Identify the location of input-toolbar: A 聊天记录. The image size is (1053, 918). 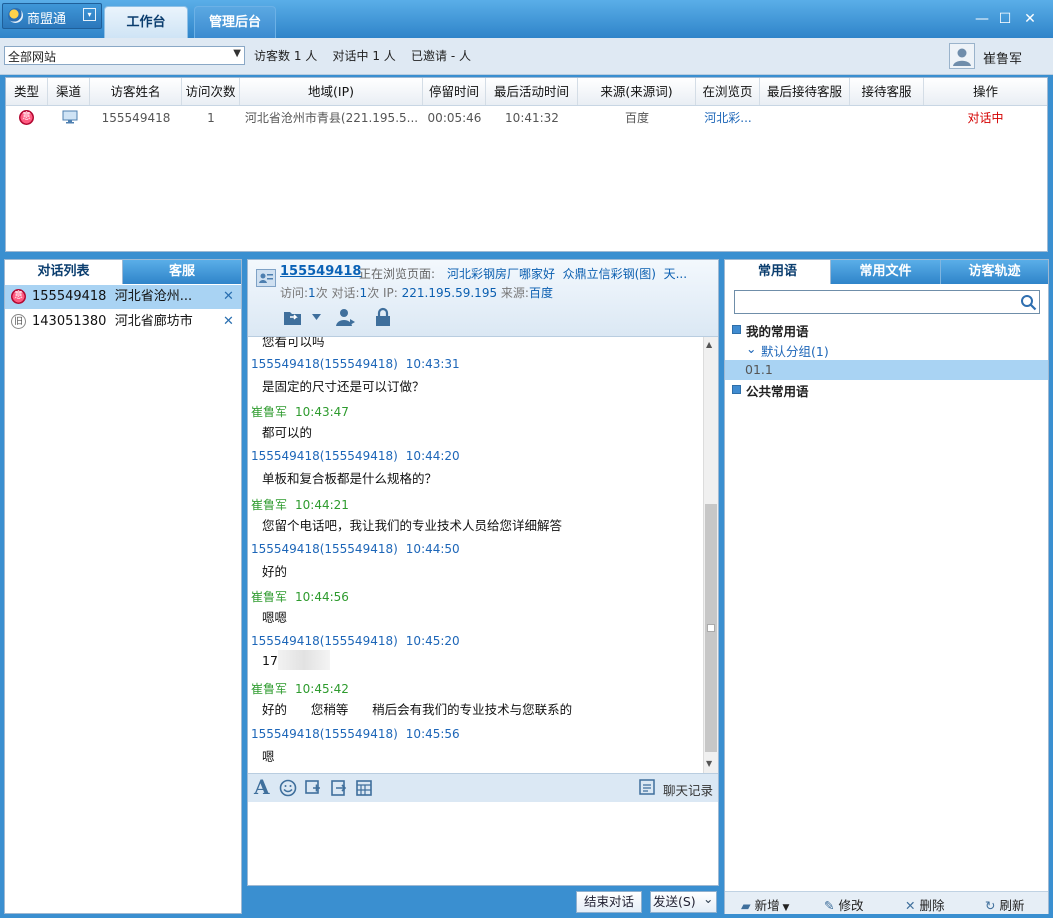
(483, 788).